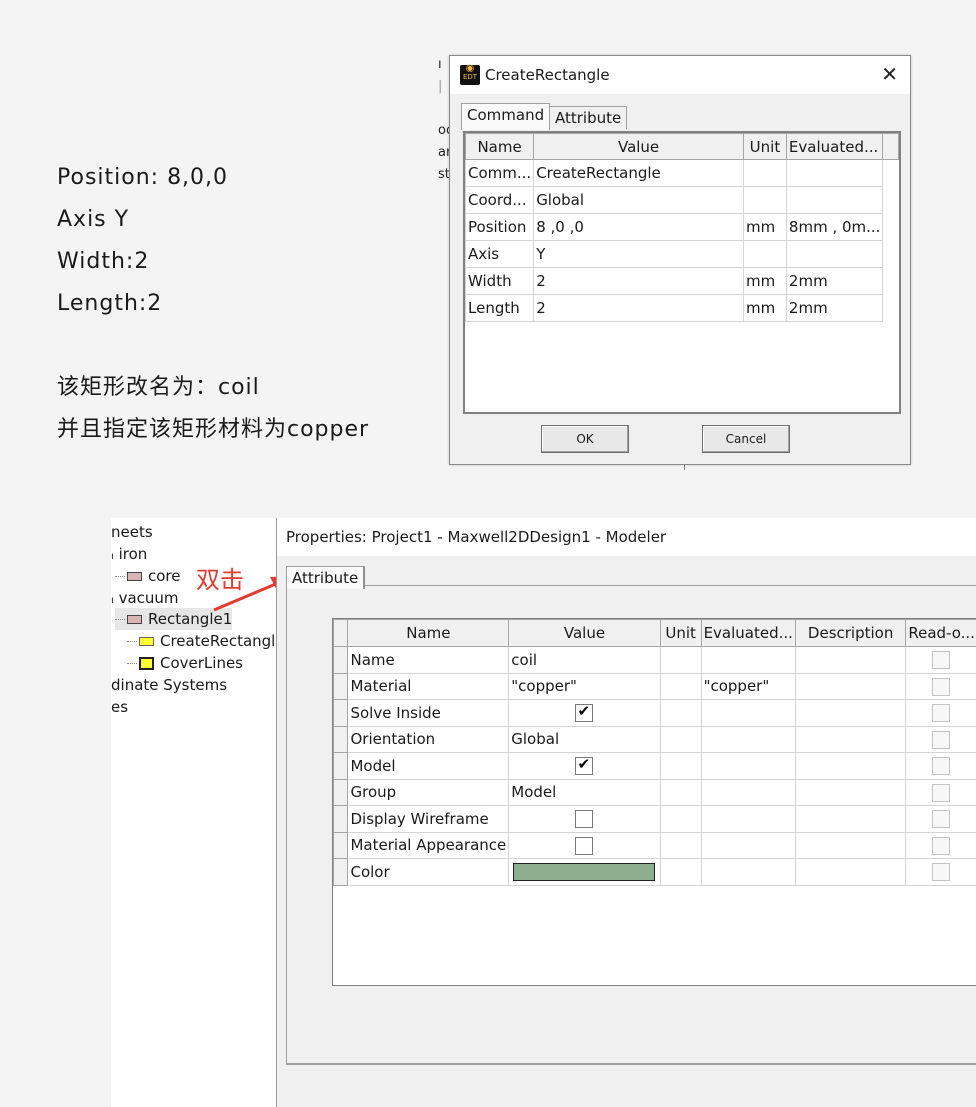 This screenshot has width=976, height=1107. What do you see at coordinates (148, 576) in the screenshot?
I see `tree-item-core: core` at bounding box center [148, 576].